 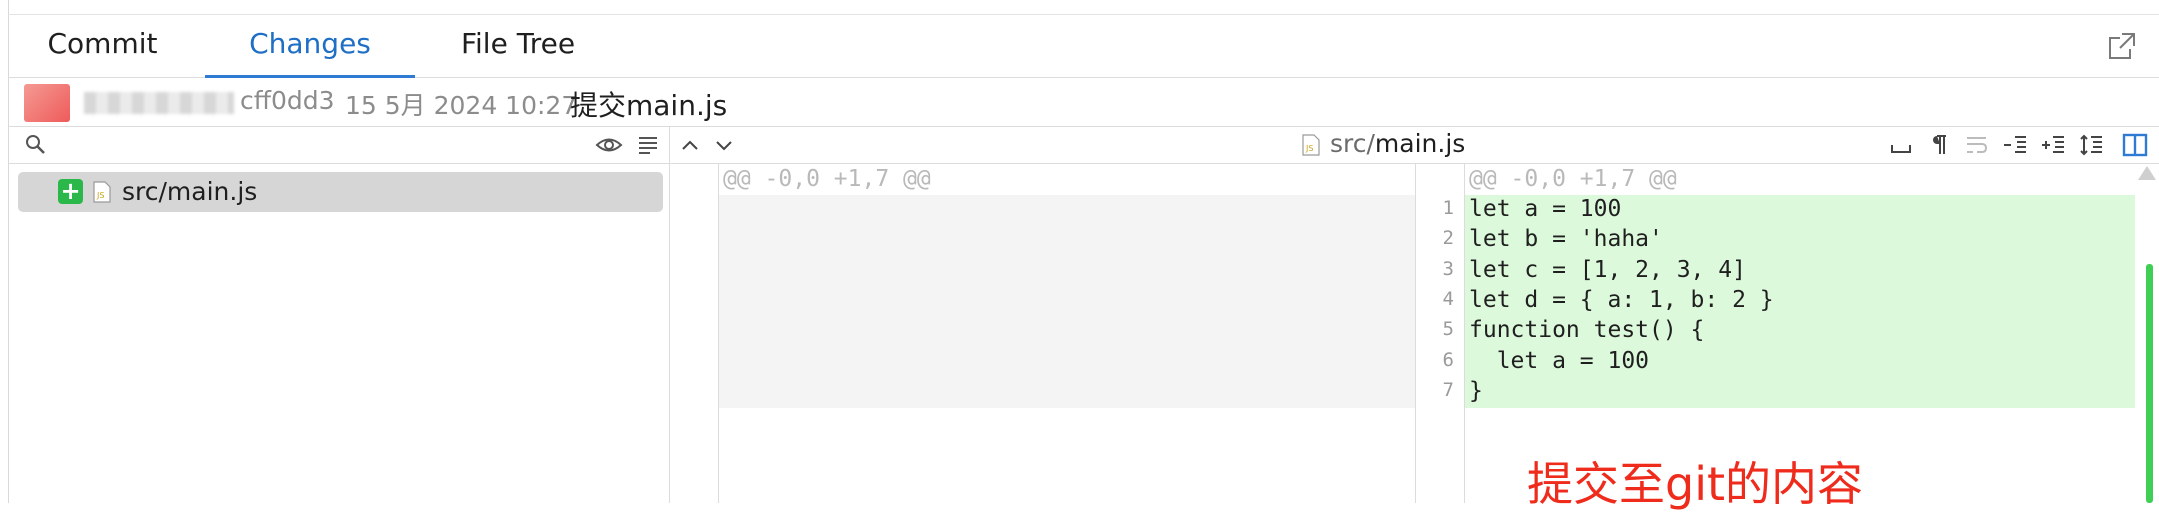 What do you see at coordinates (70, 191) in the screenshot?
I see `added-status-icon: +` at bounding box center [70, 191].